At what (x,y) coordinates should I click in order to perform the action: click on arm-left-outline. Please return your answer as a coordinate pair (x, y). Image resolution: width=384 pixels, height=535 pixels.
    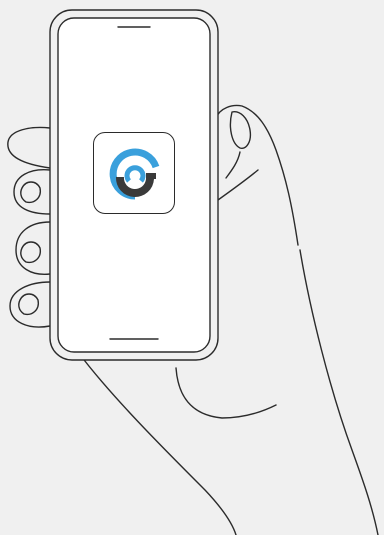
    Looking at the image, I should click on (157, 443).